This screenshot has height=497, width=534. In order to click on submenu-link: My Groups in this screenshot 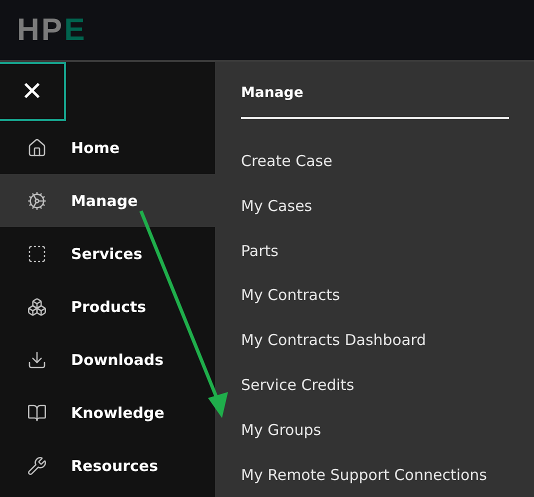, I will do `click(375, 429)`.